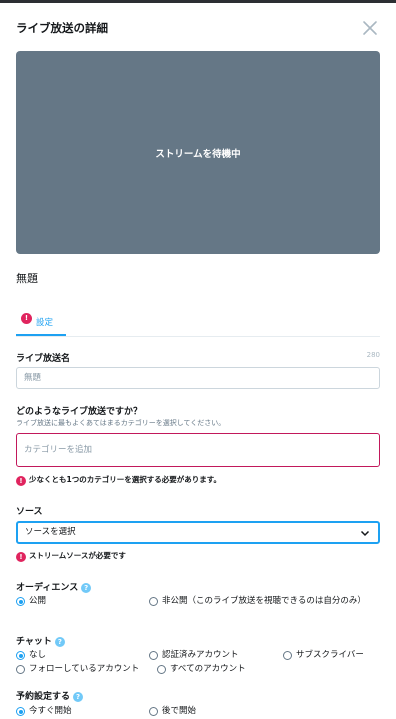 This screenshot has width=396, height=719. Describe the element at coordinates (31, 655) in the screenshot. I see `chat-option-none: なし` at that location.